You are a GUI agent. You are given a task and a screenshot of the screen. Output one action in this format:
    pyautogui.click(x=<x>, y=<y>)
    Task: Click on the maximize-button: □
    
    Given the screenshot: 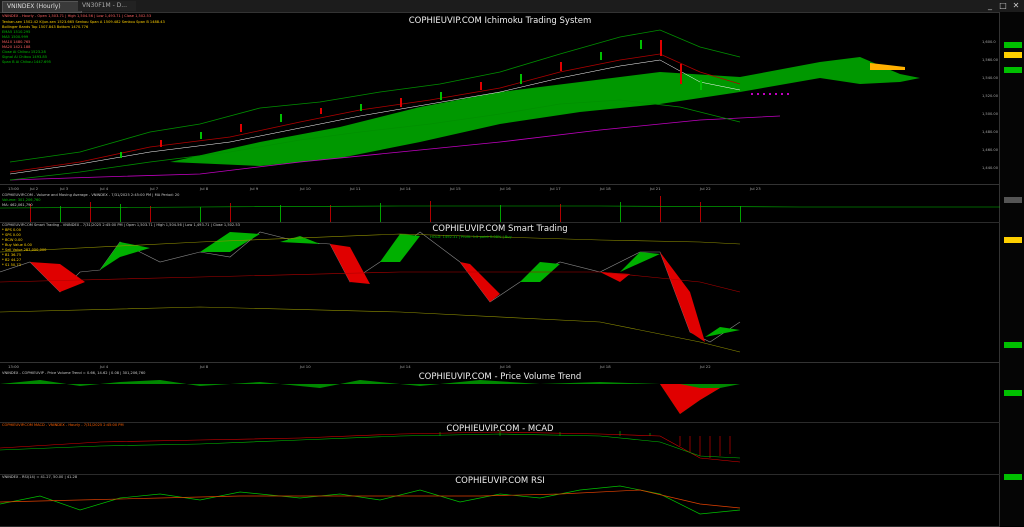 What is the action you would take?
    pyautogui.click(x=1003, y=6)
    